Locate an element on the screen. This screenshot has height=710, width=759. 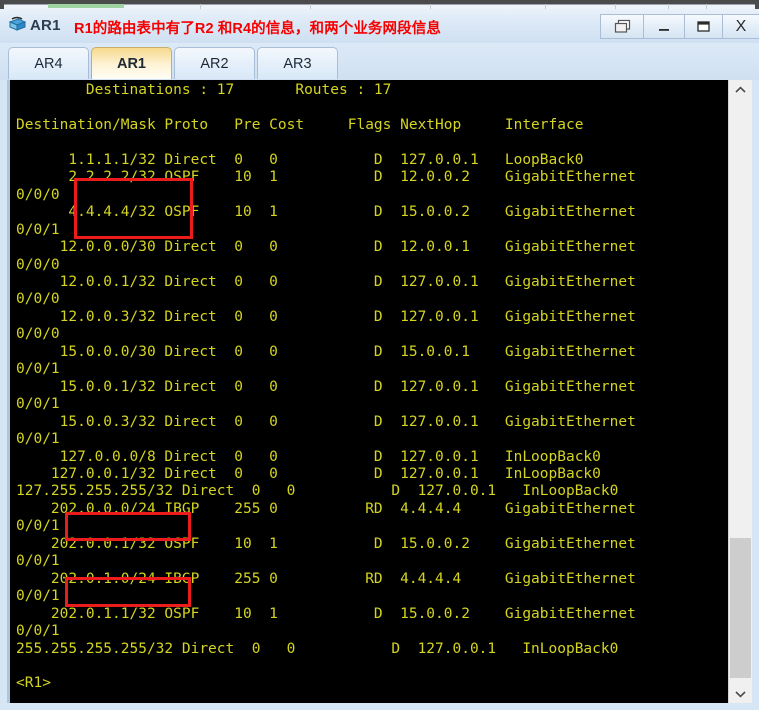
background-green-marker is located at coordinates (86, 6).